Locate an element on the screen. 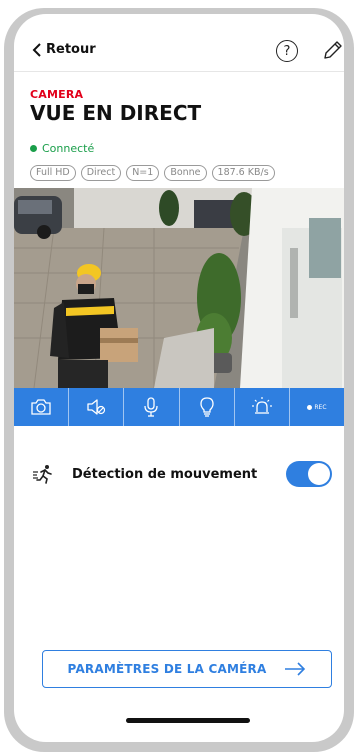 The image size is (361, 756). pencil-icon is located at coordinates (333, 50).